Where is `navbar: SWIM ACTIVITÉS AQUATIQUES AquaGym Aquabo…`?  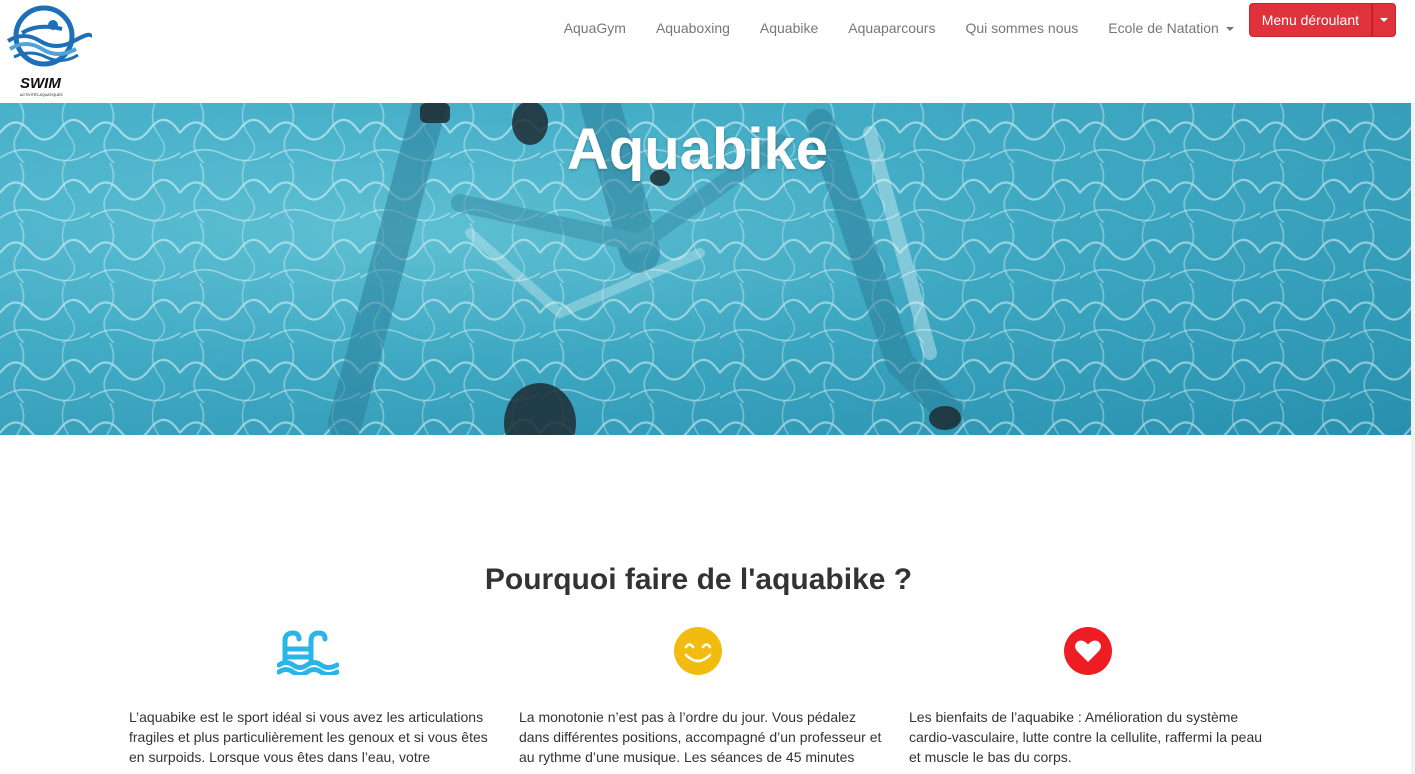
navbar: SWIM ACTIVITÉS AQUATIQUES AquaGym Aquabo… is located at coordinates (707, 51).